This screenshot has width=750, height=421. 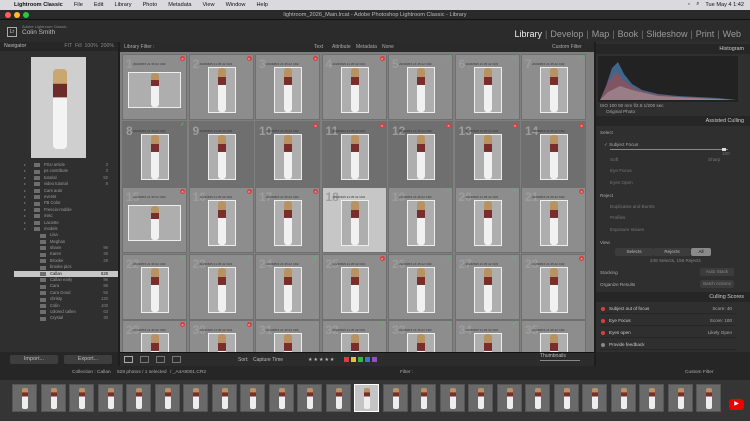 What do you see at coordinates (697, 4) in the screenshot?
I see `search-icon: ⌕` at bounding box center [697, 4].